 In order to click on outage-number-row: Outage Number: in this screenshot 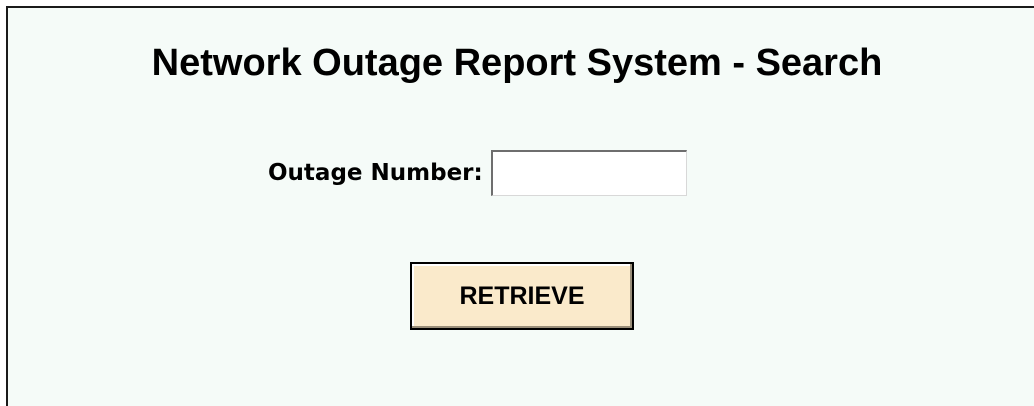, I will do `click(477, 173)`.